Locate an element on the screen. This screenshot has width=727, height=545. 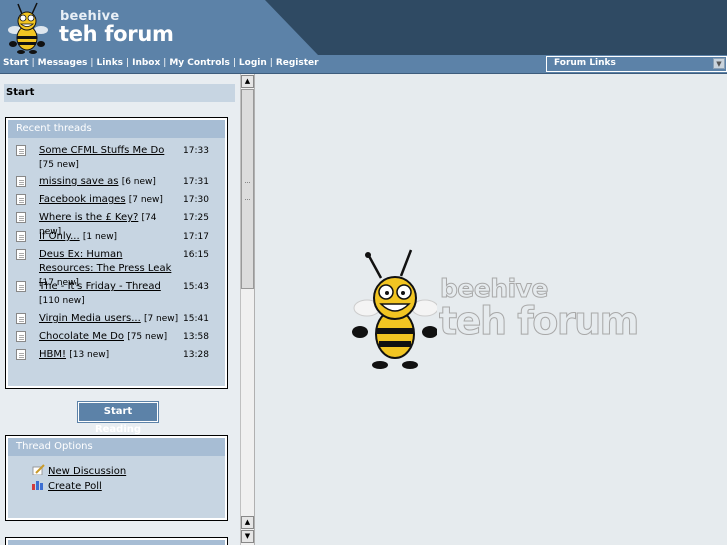
create-poll-option: Create Poll is located at coordinates (67, 485).